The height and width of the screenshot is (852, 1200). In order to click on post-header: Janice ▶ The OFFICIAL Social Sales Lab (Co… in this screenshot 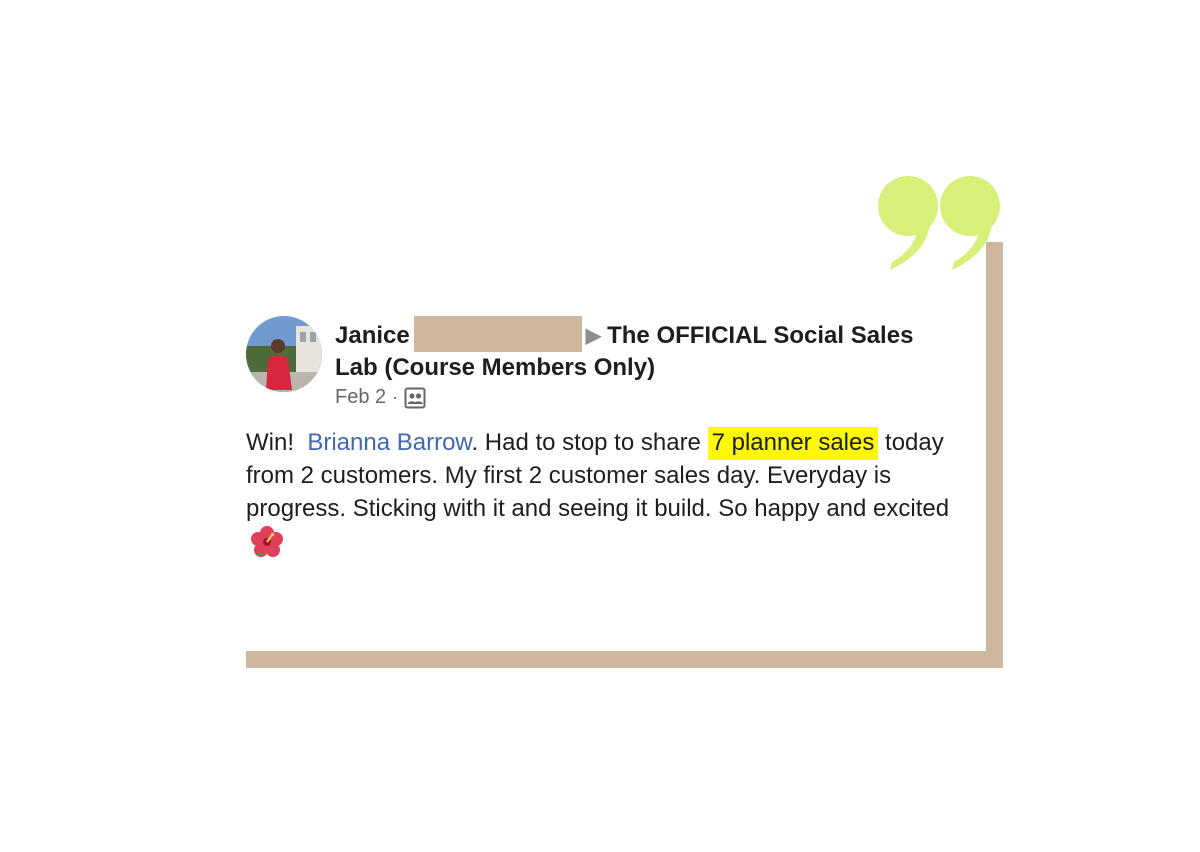, I will do `click(645, 350)`.